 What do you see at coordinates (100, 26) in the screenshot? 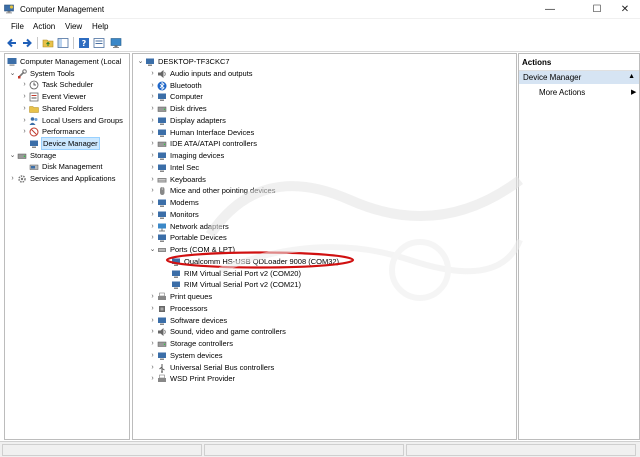
I see `menu-help: Help` at bounding box center [100, 26].